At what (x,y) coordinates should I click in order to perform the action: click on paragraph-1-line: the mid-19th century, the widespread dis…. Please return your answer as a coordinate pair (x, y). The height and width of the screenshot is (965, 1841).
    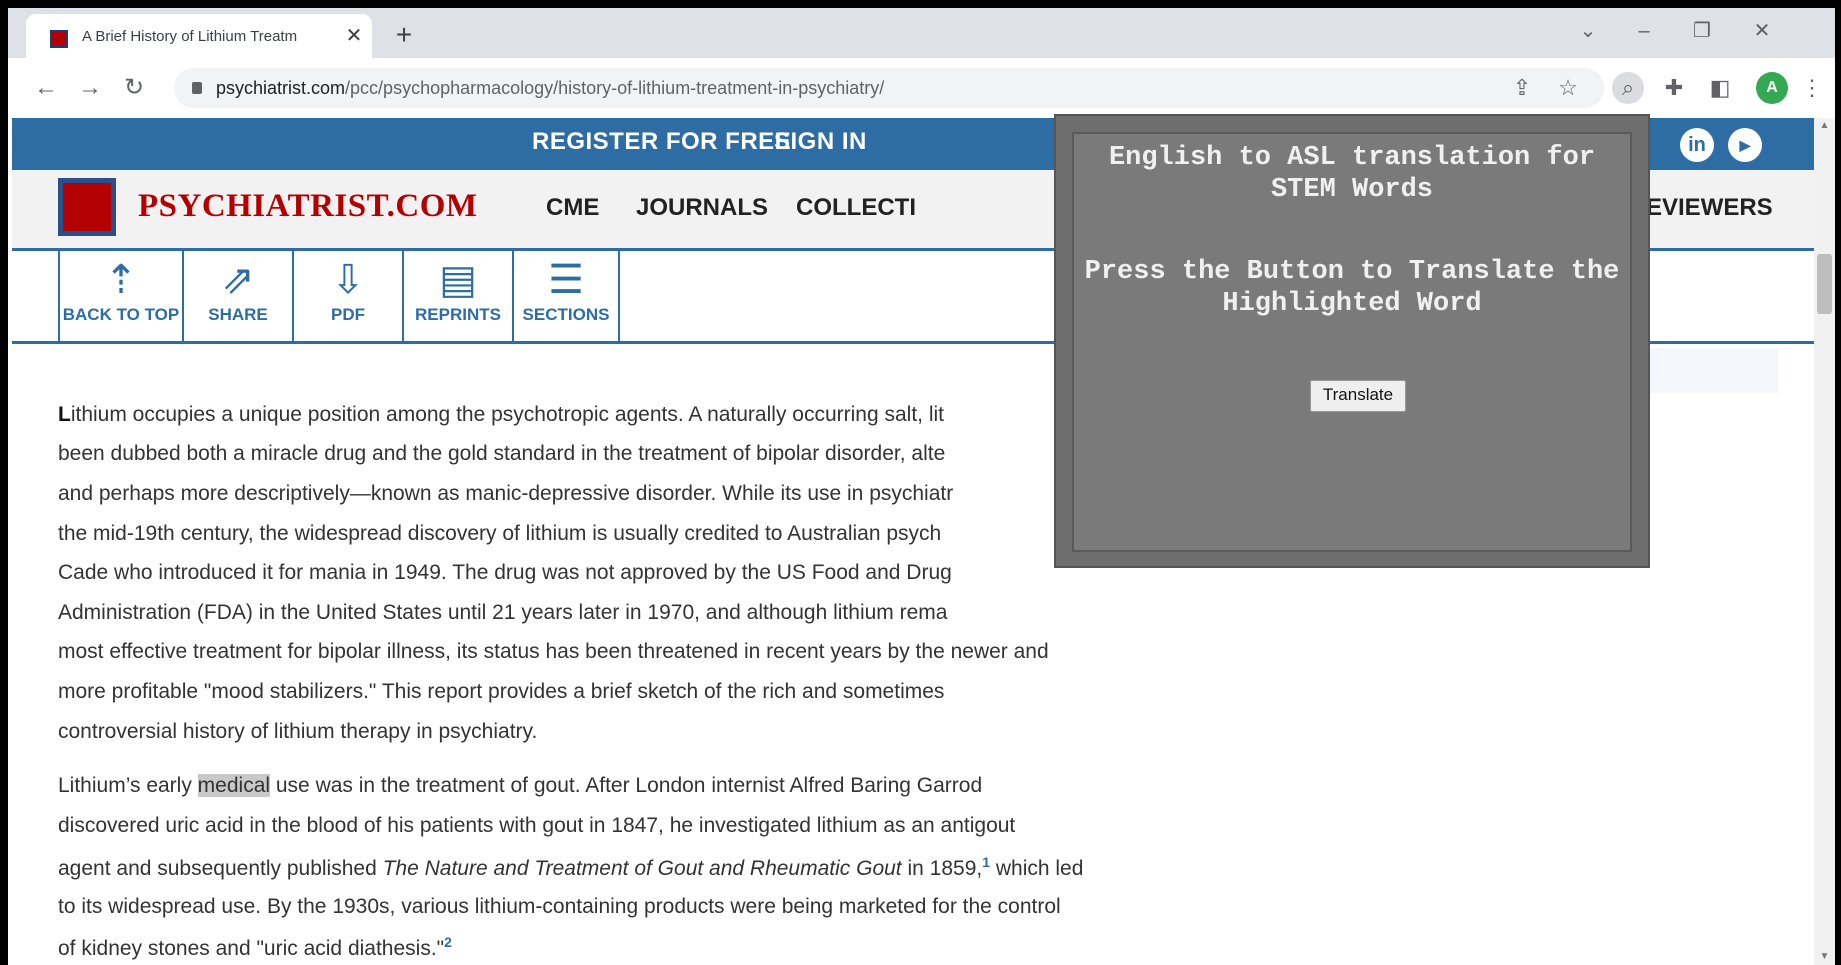
    Looking at the image, I should click on (500, 533).